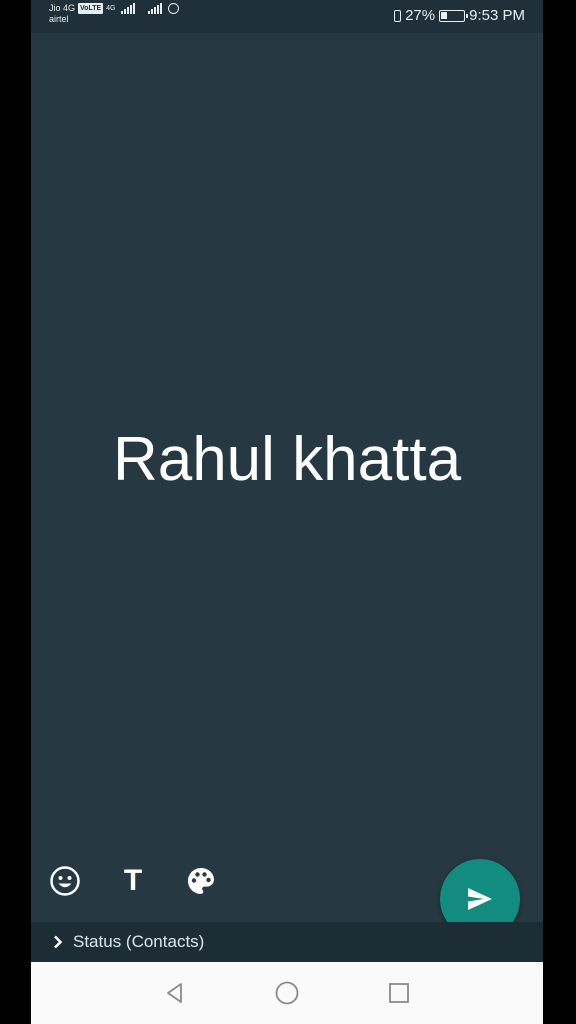 The image size is (576, 1024). I want to click on text-font-button: T, so click(133, 881).